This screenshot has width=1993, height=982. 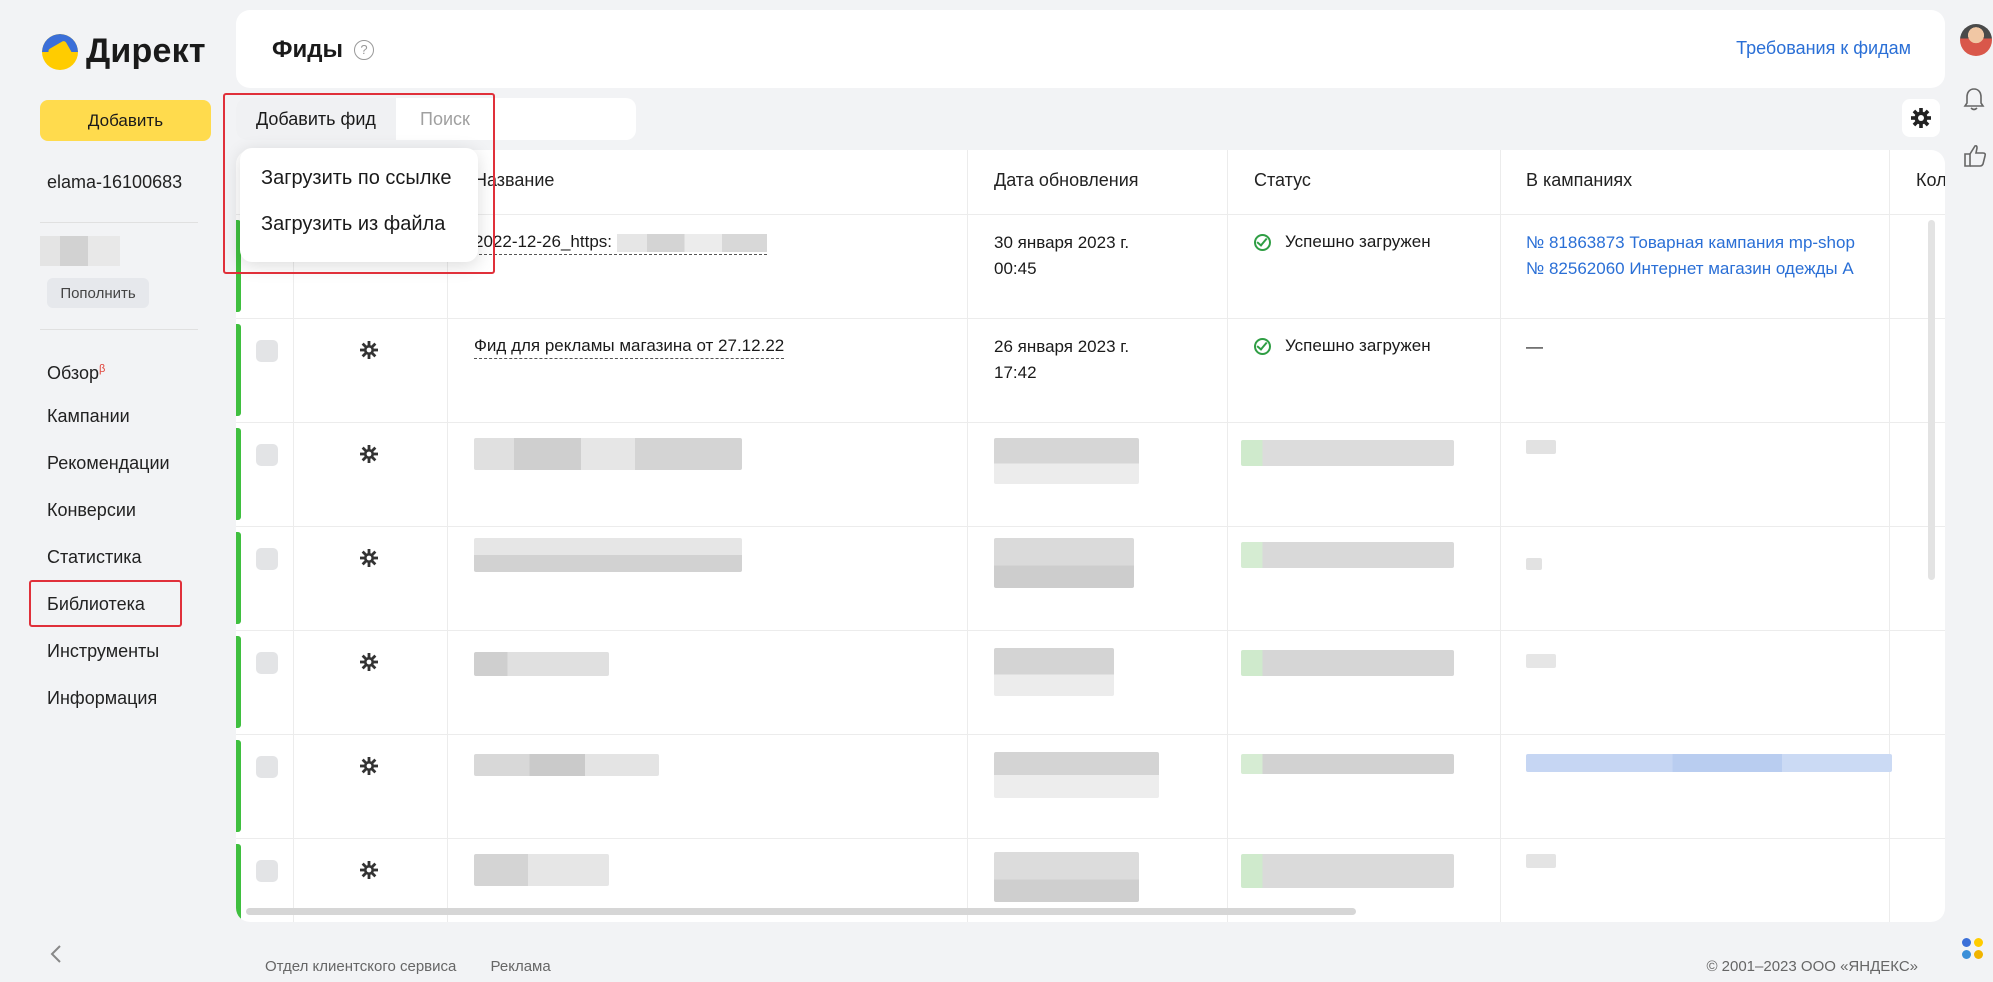 What do you see at coordinates (1062, 346) in the screenshot?
I see `date-value: 26 января 2023 г.` at bounding box center [1062, 346].